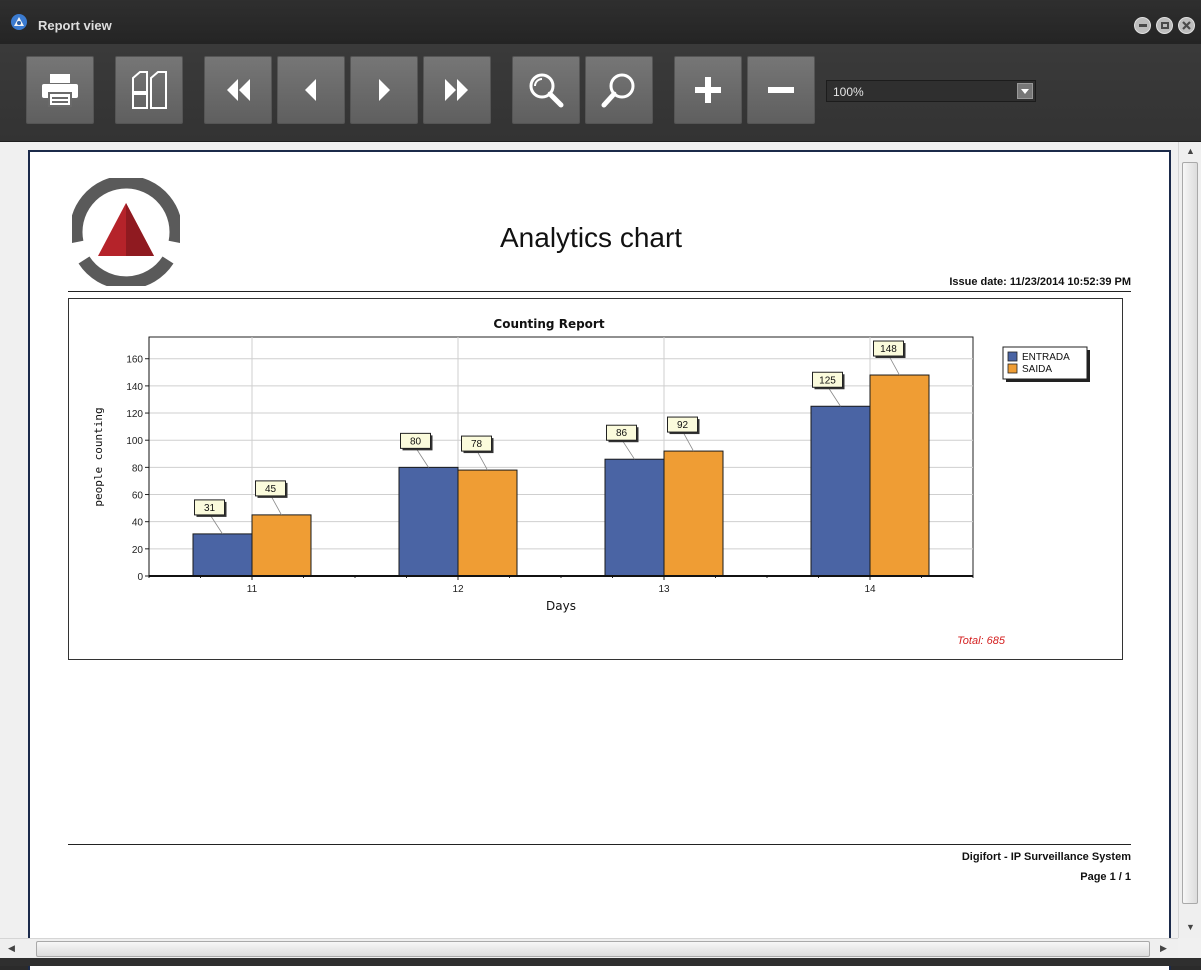  I want to click on data-label: 78, so click(477, 444).